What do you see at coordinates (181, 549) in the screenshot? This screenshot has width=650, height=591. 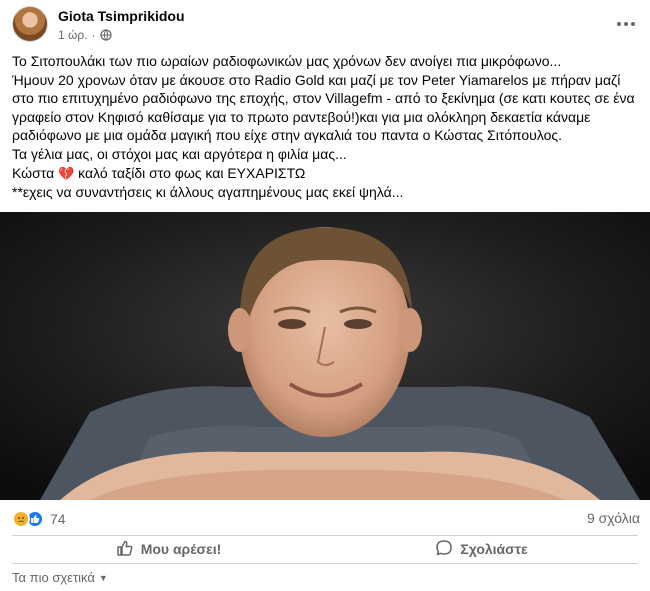 I see `like-label: Μου αρέσει!` at bounding box center [181, 549].